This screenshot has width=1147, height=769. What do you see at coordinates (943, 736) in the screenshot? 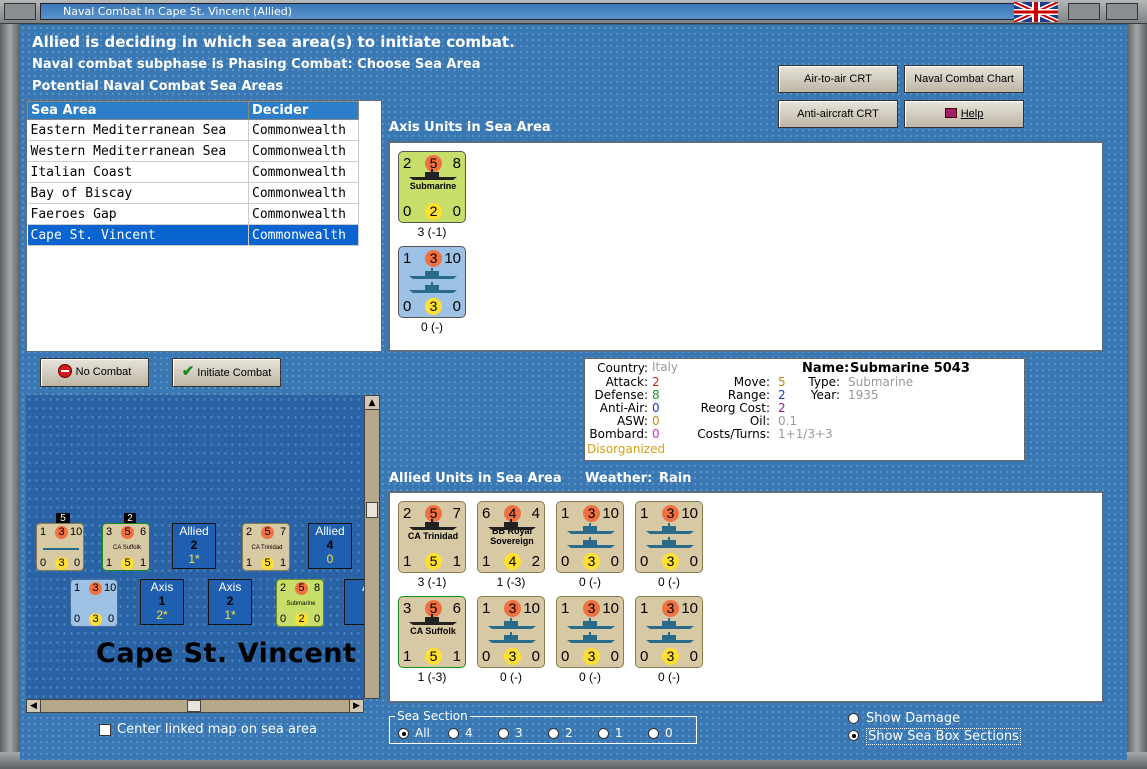
I see `show-sea-box-label: Show Sea Box Sections` at bounding box center [943, 736].